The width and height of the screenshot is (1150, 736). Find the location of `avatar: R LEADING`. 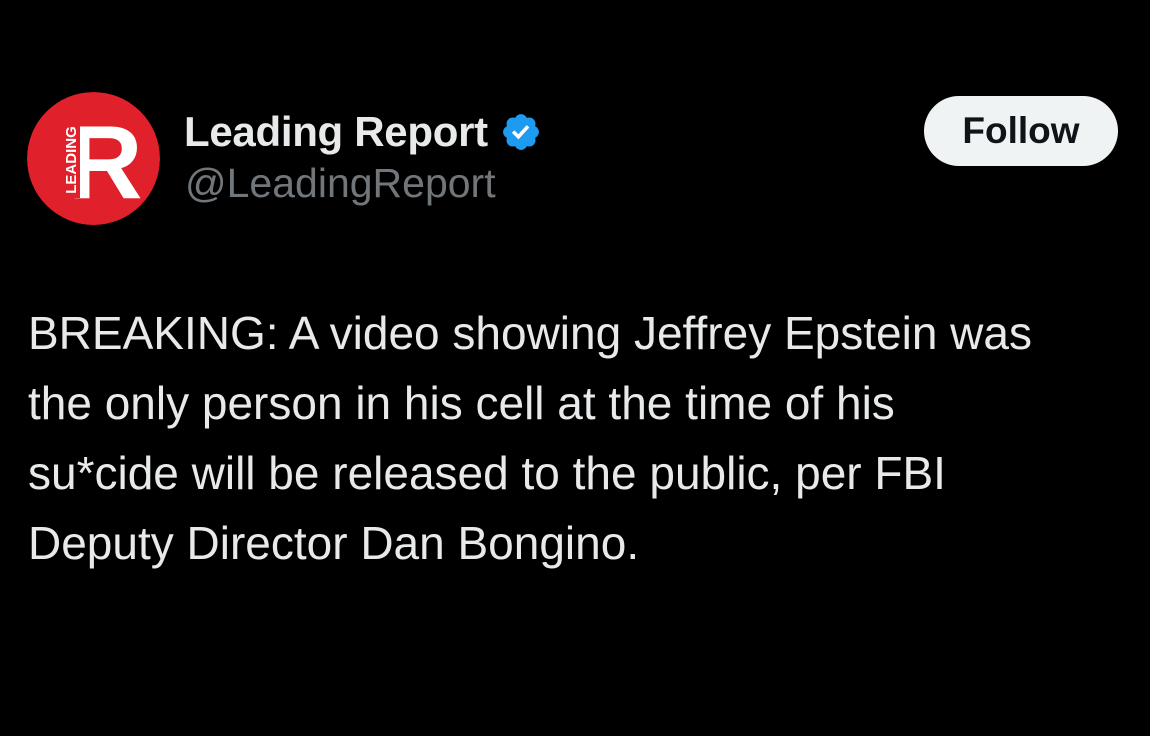

avatar: R LEADING is located at coordinates (93, 158).